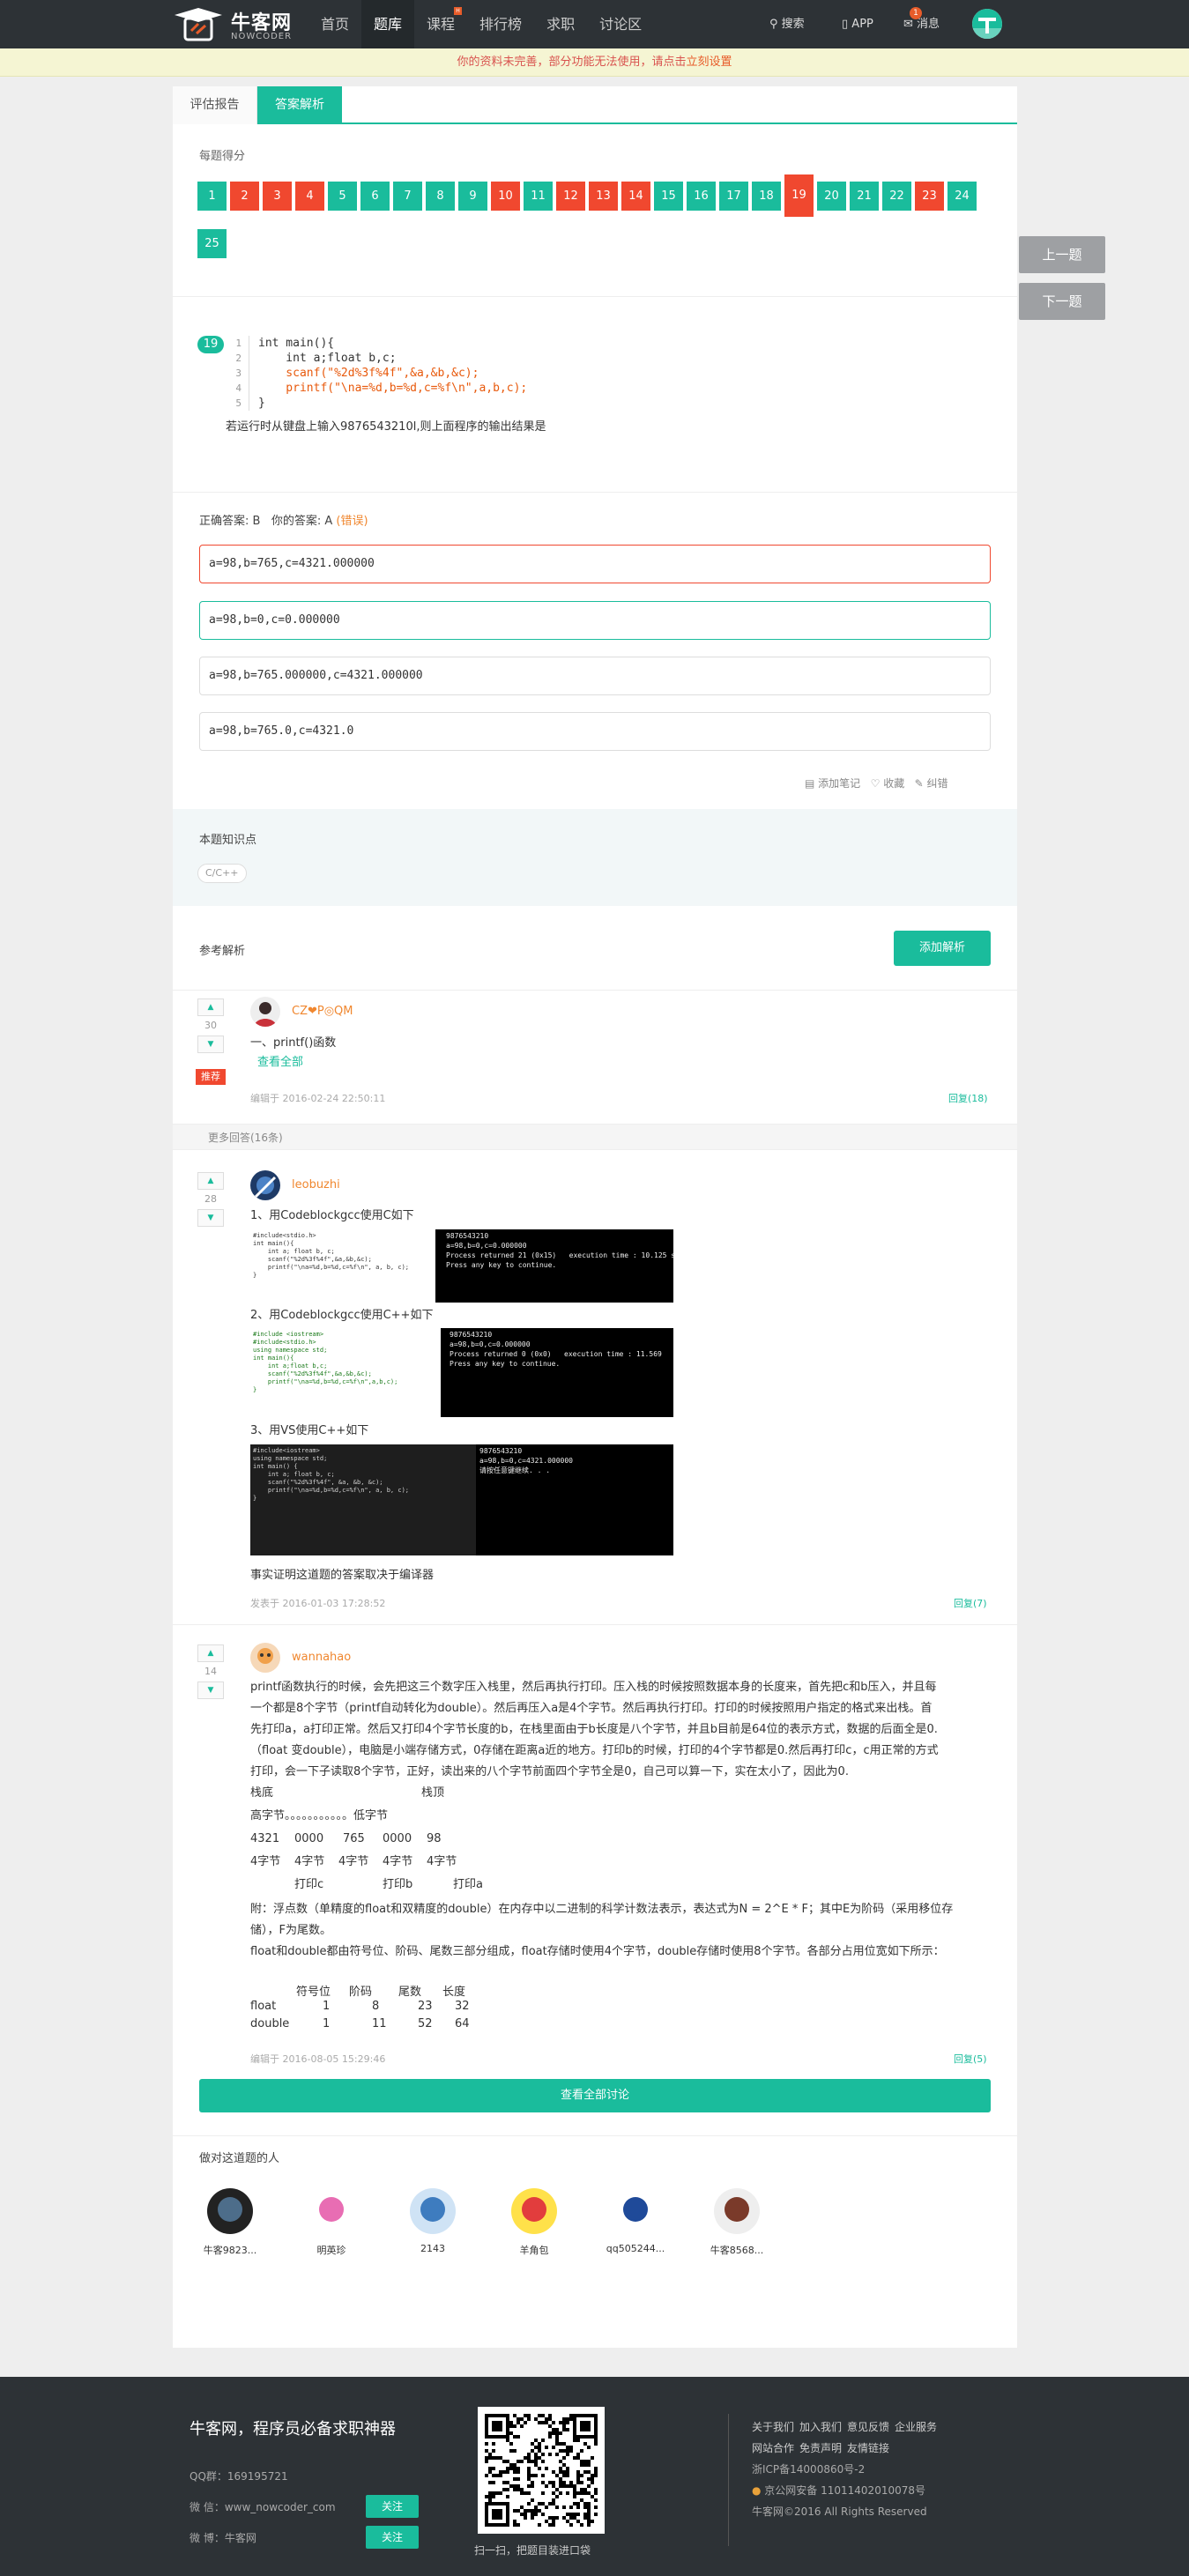 The image size is (1189, 2576). What do you see at coordinates (538, 196) in the screenshot?
I see `question-score-11: 11` at bounding box center [538, 196].